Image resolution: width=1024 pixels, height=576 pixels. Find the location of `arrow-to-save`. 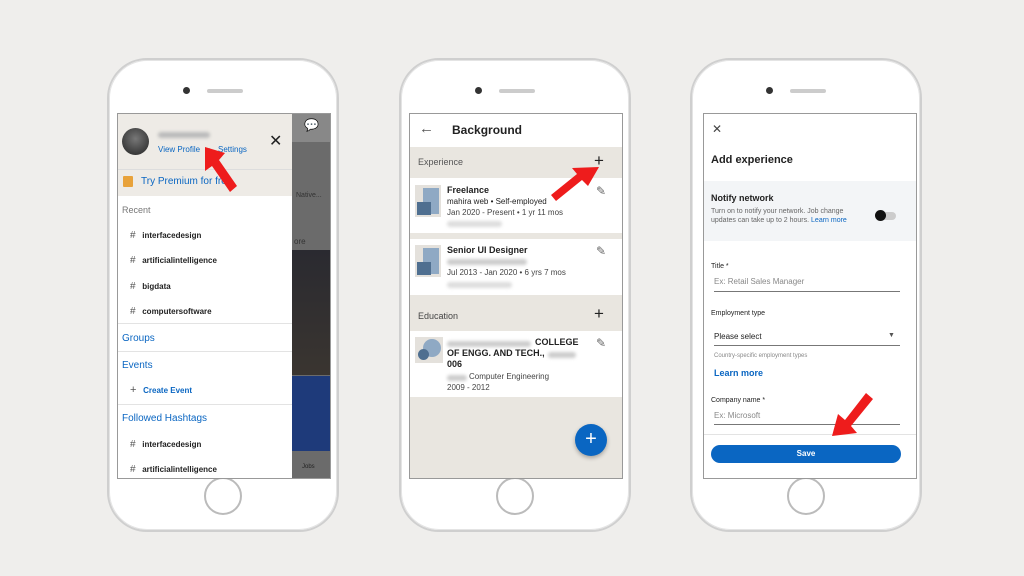

arrow-to-save is located at coordinates (852, 414).